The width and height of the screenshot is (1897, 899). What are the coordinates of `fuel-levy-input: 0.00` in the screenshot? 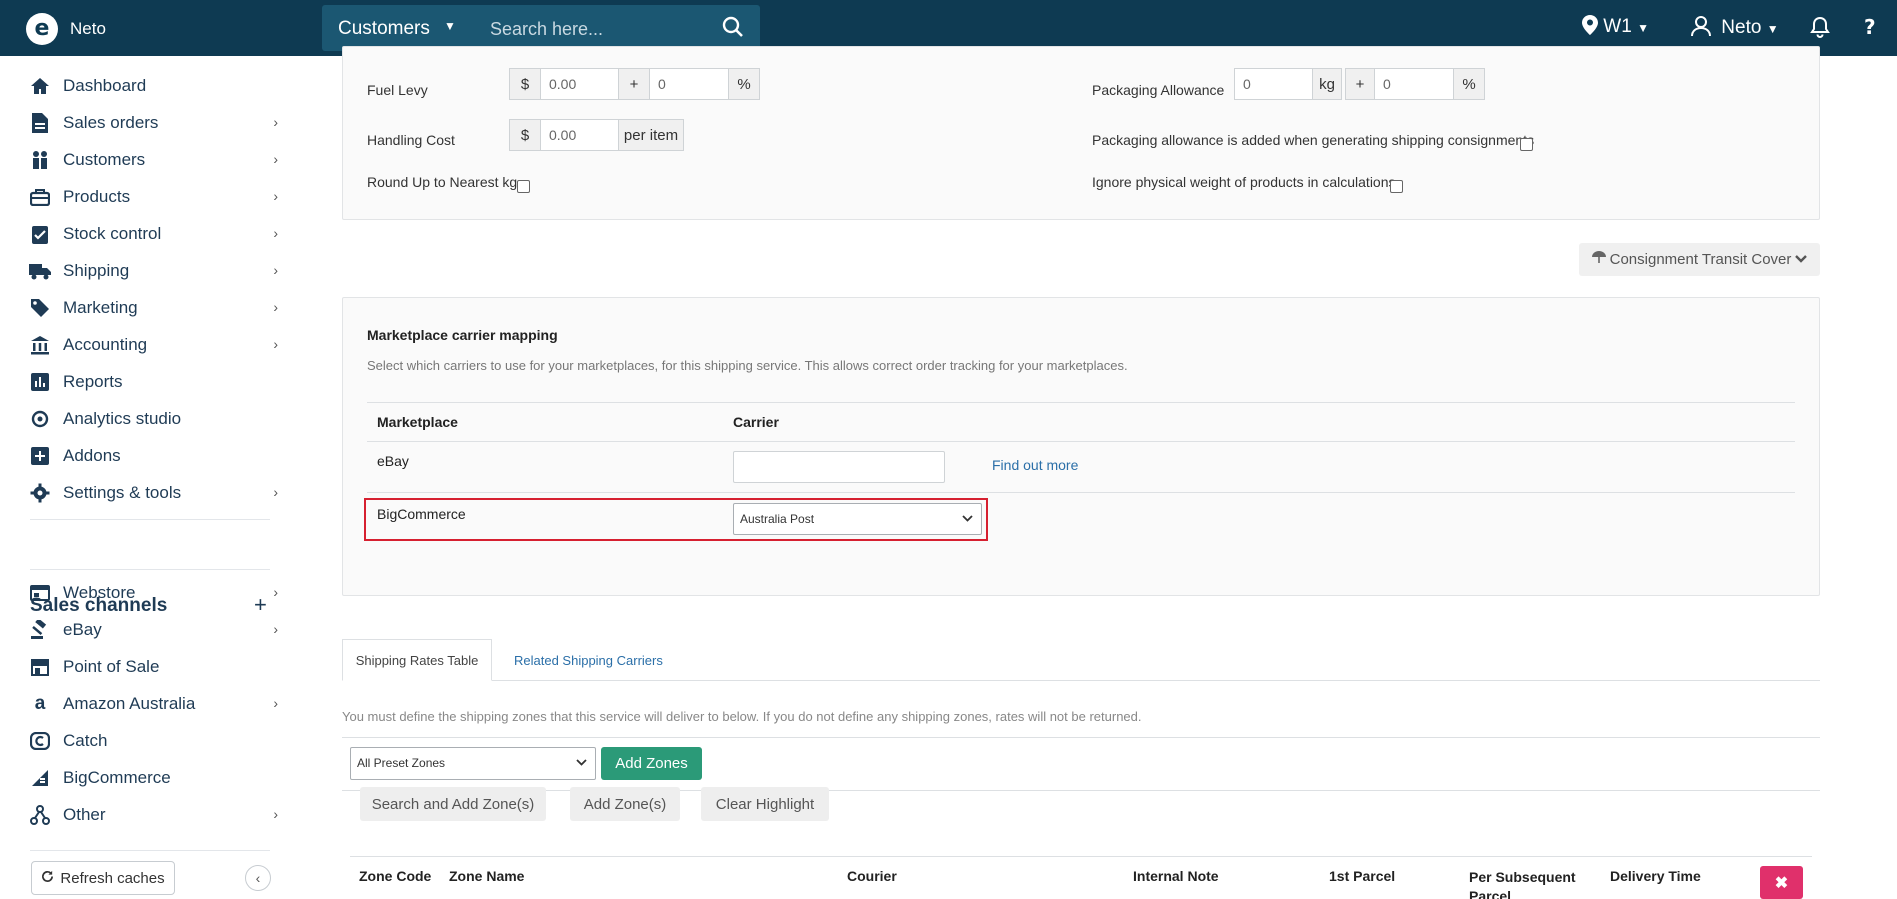 It's located at (579, 84).